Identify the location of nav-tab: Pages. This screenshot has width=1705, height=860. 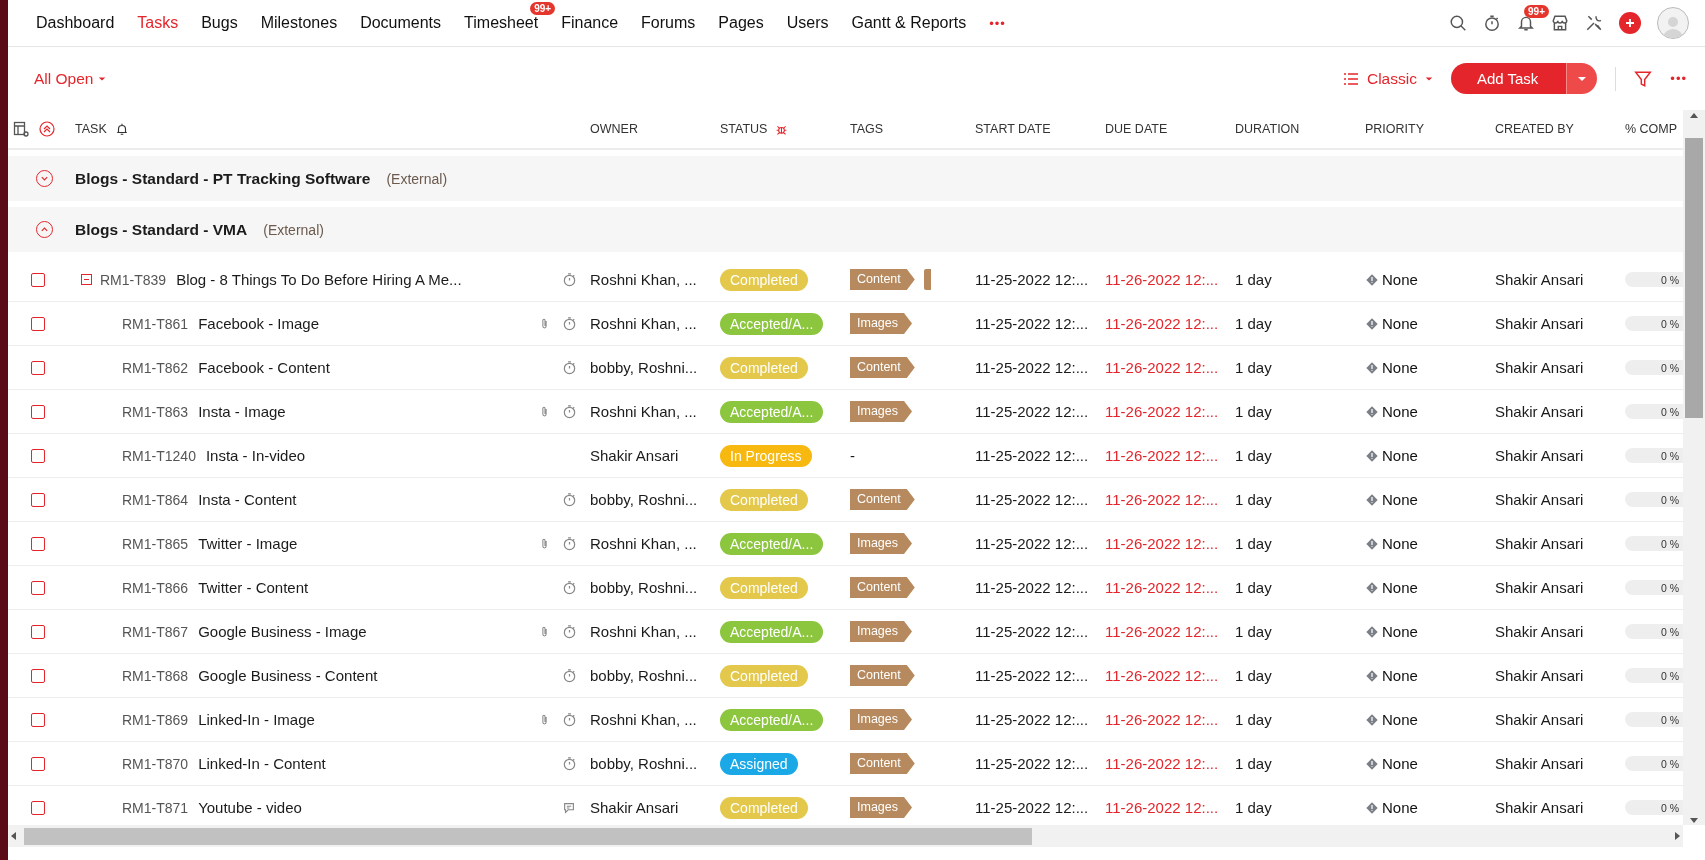
(741, 23).